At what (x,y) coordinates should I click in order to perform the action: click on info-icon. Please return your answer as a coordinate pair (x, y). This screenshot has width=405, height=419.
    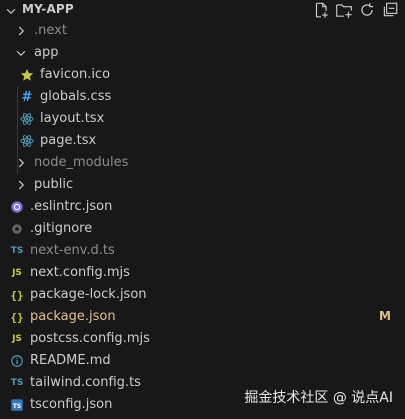
    Looking at the image, I should click on (17, 361).